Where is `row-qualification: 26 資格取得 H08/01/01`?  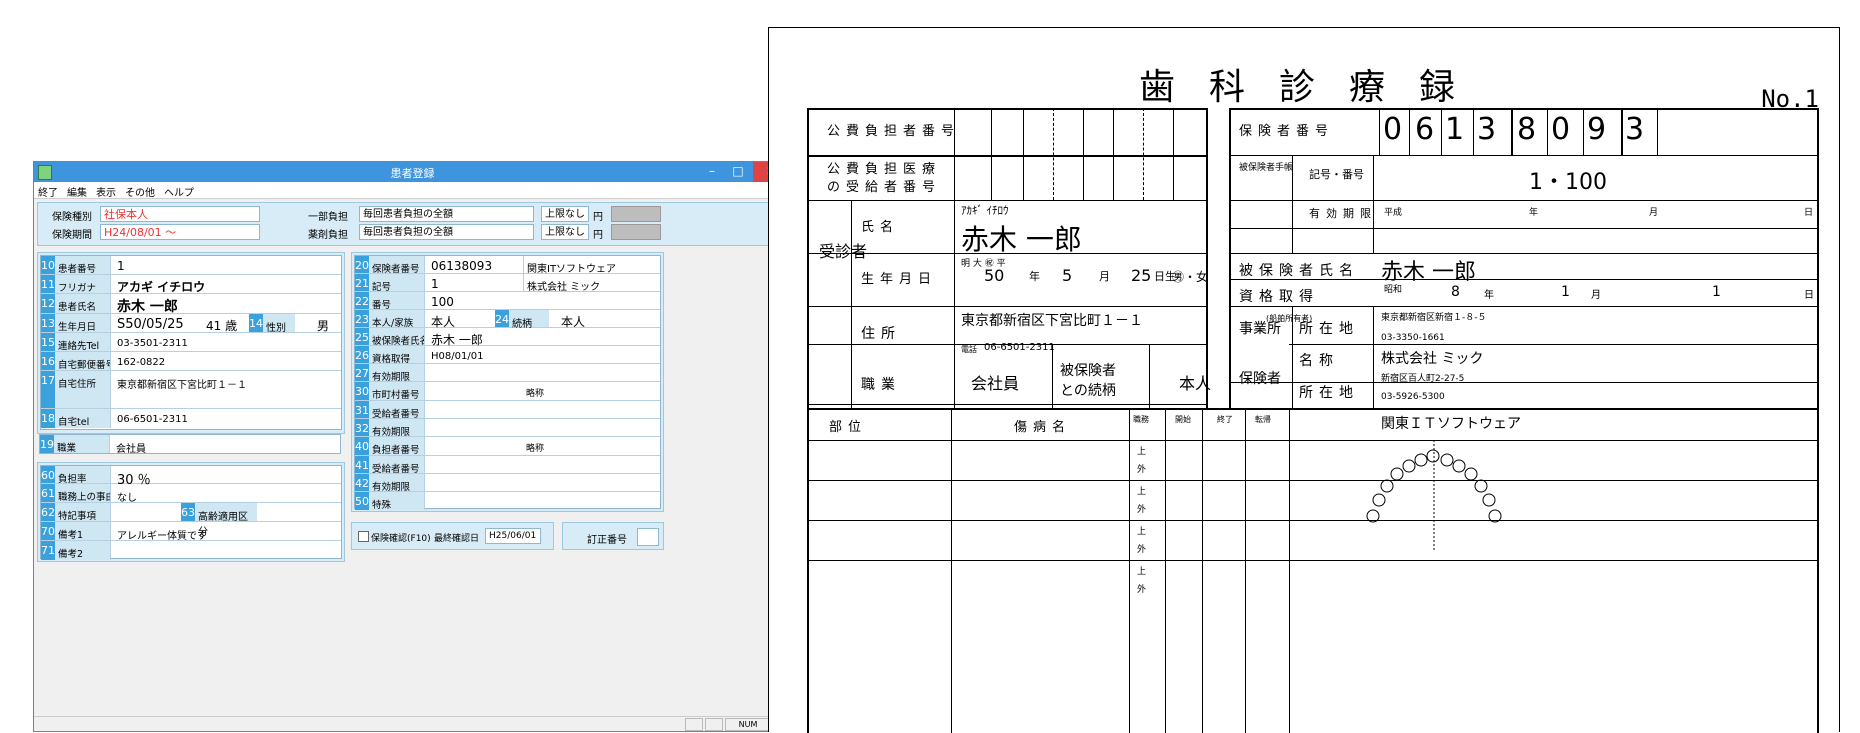 row-qualification: 26 資格取得 H08/01/01 is located at coordinates (507, 355).